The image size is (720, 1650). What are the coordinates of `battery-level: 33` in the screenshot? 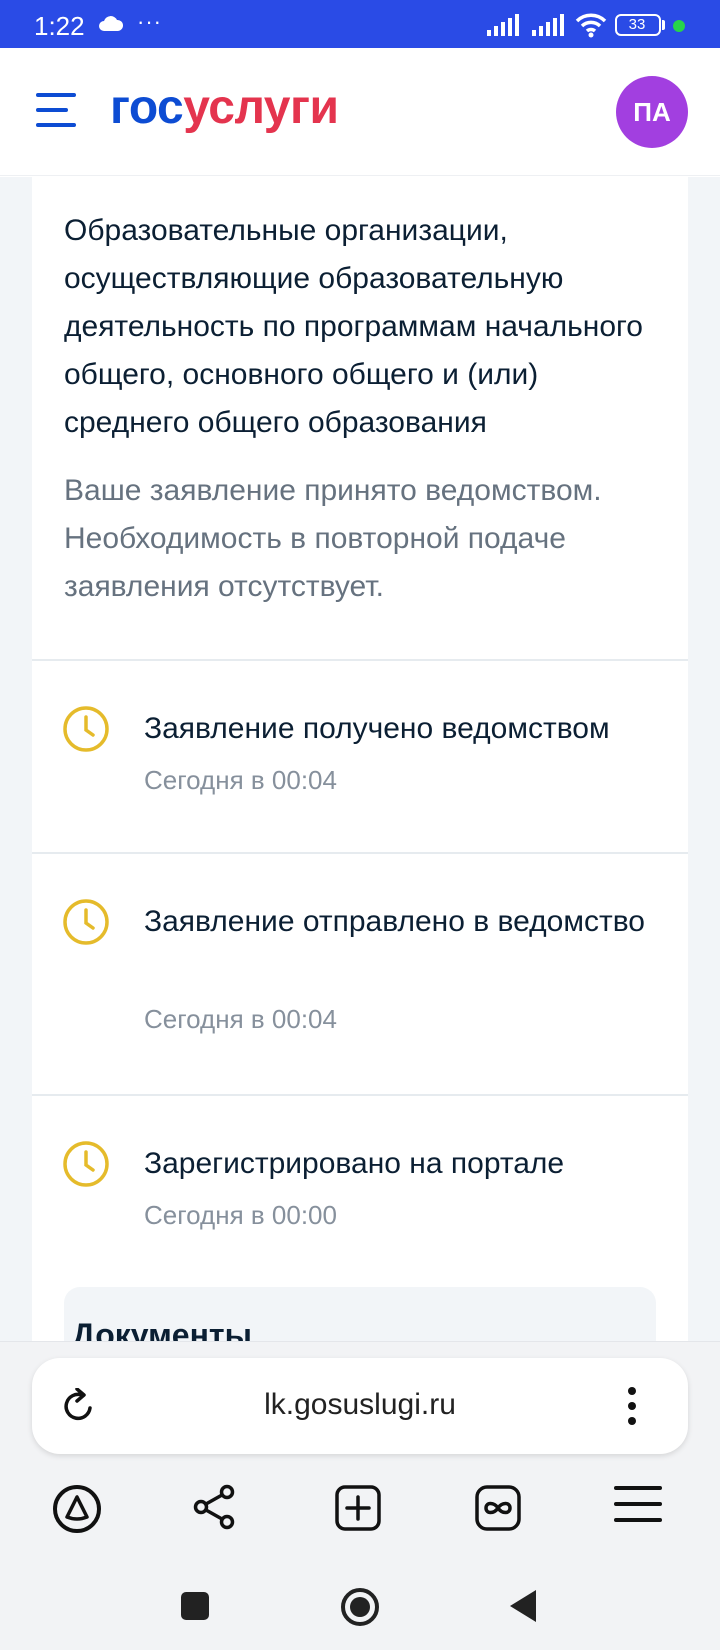 It's located at (637, 24).